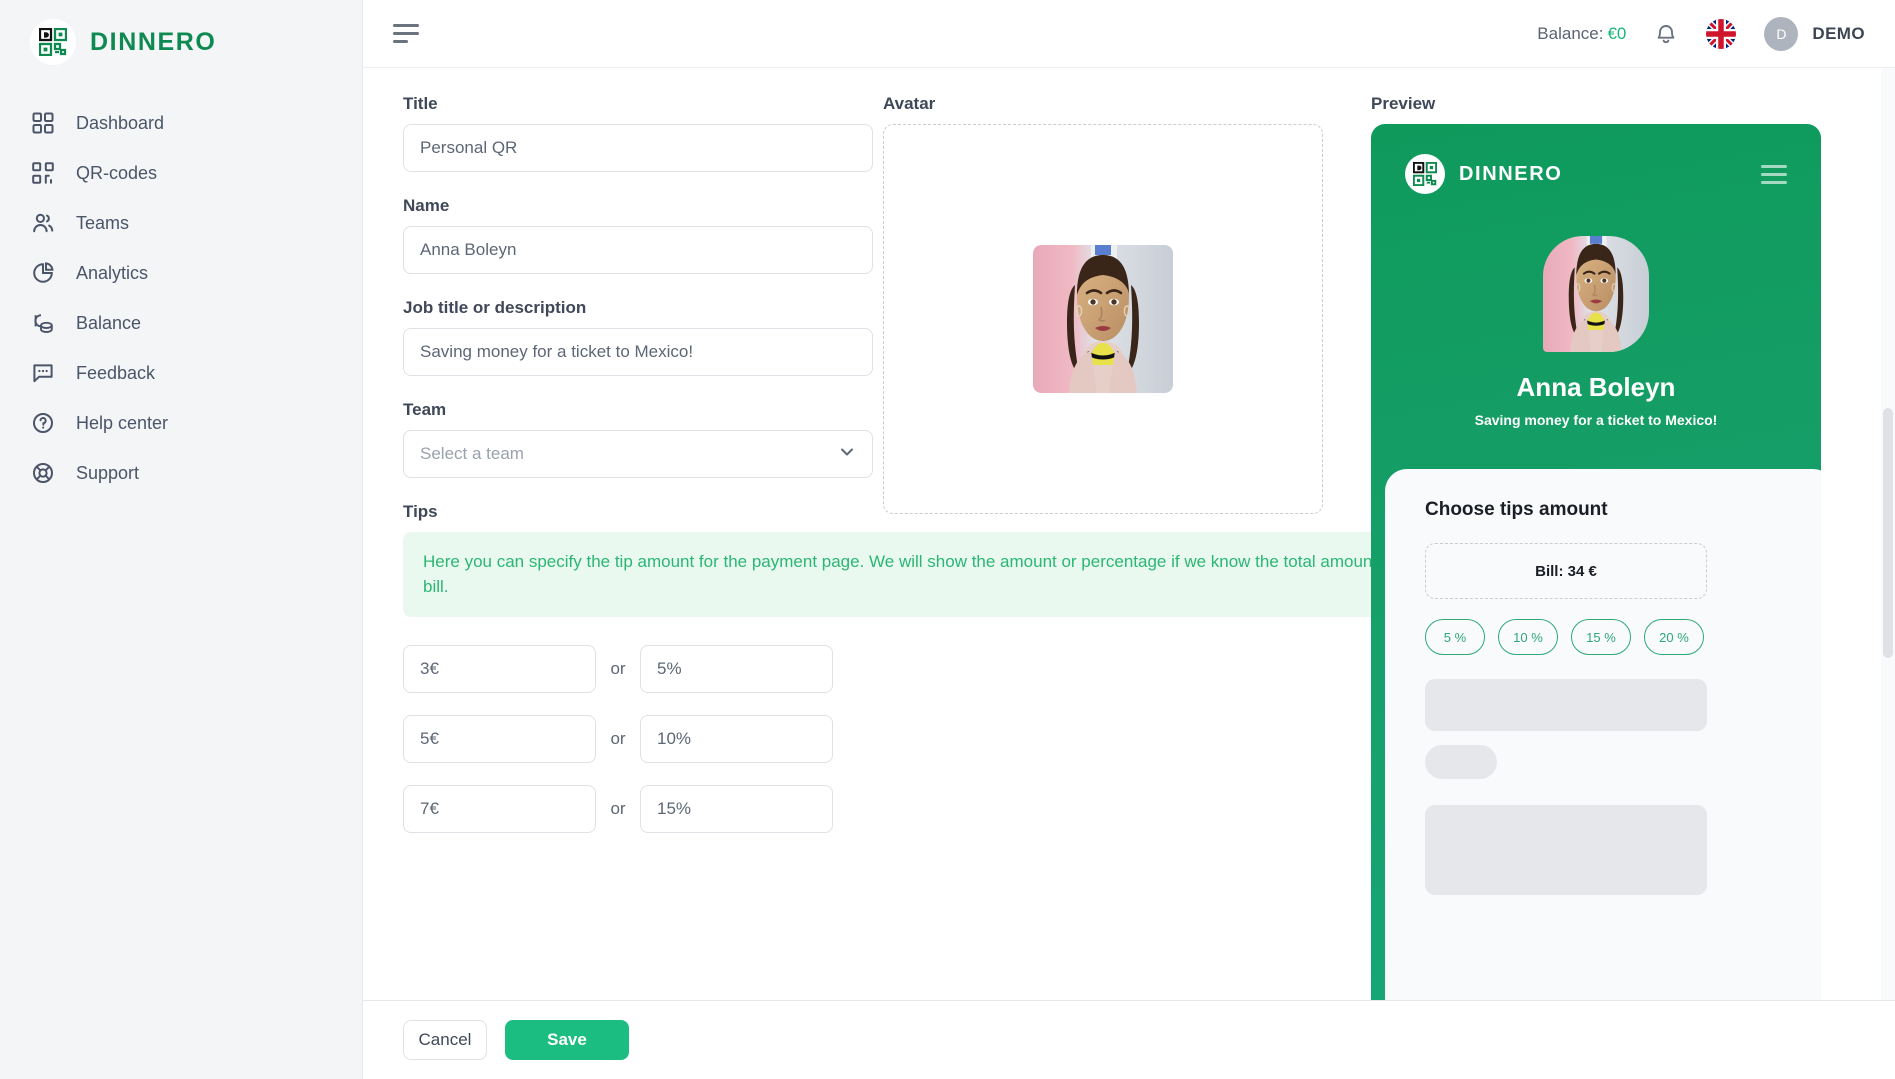  Describe the element at coordinates (1617, 33) in the screenshot. I see `balance-value: €0` at that location.